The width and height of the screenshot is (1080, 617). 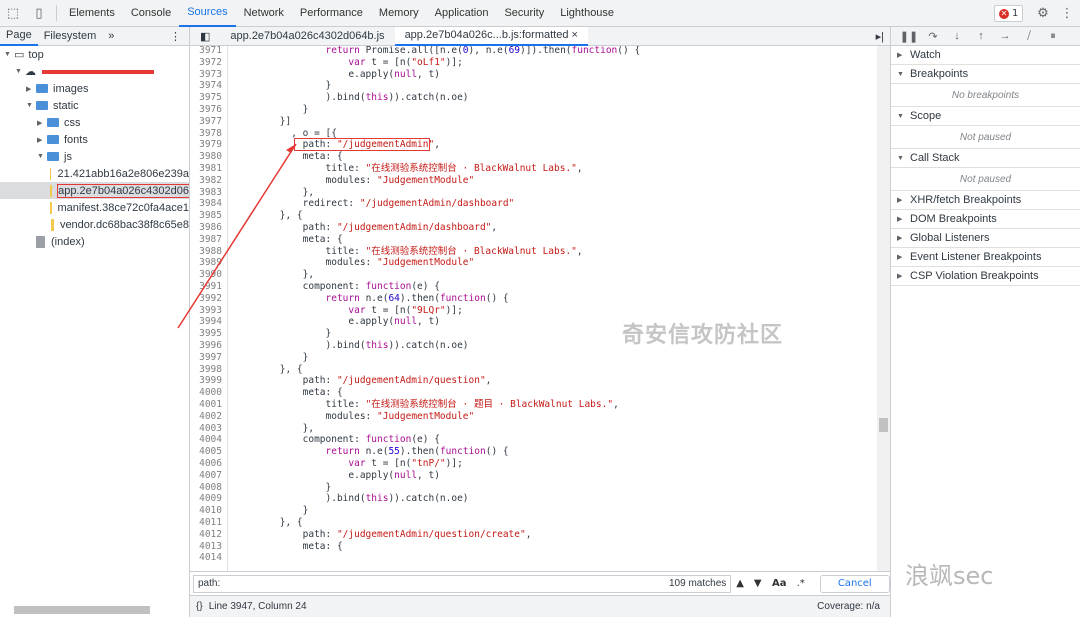 What do you see at coordinates (111, 36) in the screenshot?
I see `more-tabs-icon: »` at bounding box center [111, 36].